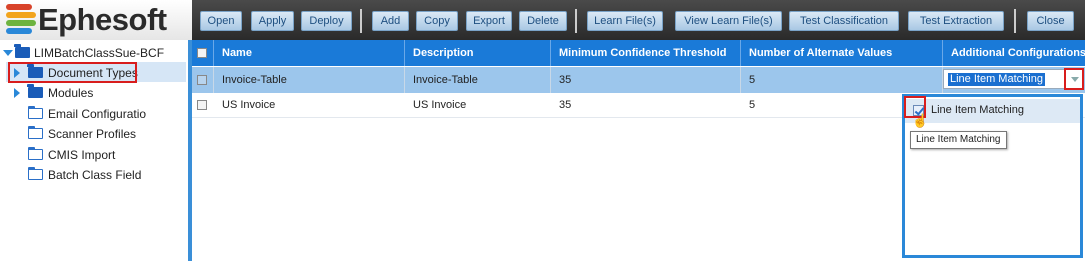  Describe the element at coordinates (82, 155) in the screenshot. I see `tree-item-label: CMIS Import` at that location.